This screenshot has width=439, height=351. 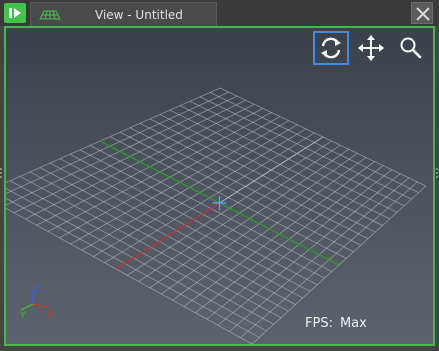 I want to click on tab-title: View - Untitled, so click(x=139, y=15).